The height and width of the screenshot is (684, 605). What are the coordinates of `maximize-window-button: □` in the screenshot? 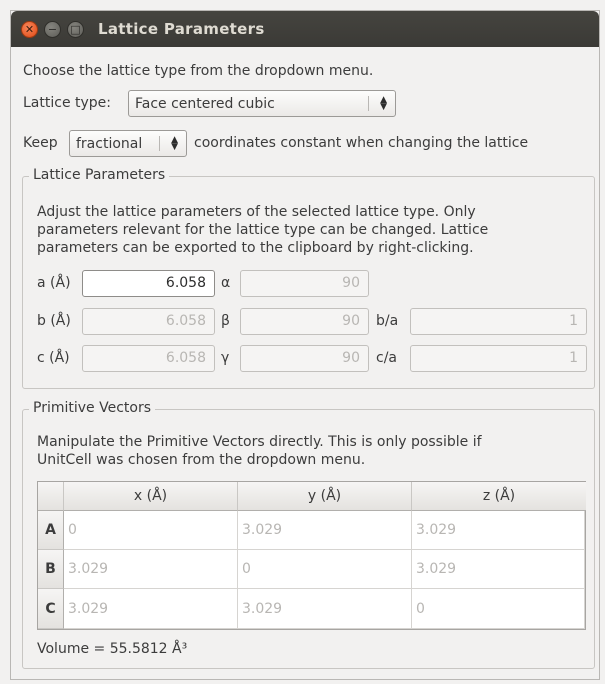 It's located at (75, 29).